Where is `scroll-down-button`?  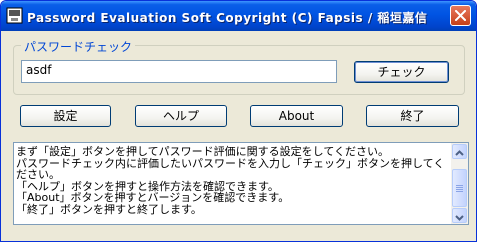
scroll-down-button is located at coordinates (459, 215).